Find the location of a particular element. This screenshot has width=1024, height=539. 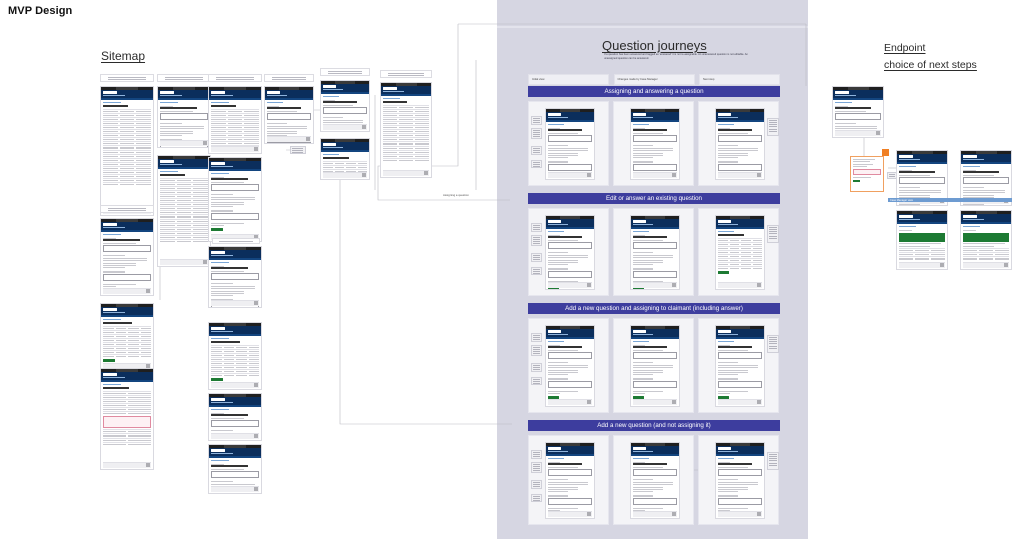

error-summary is located at coordinates (127, 421).